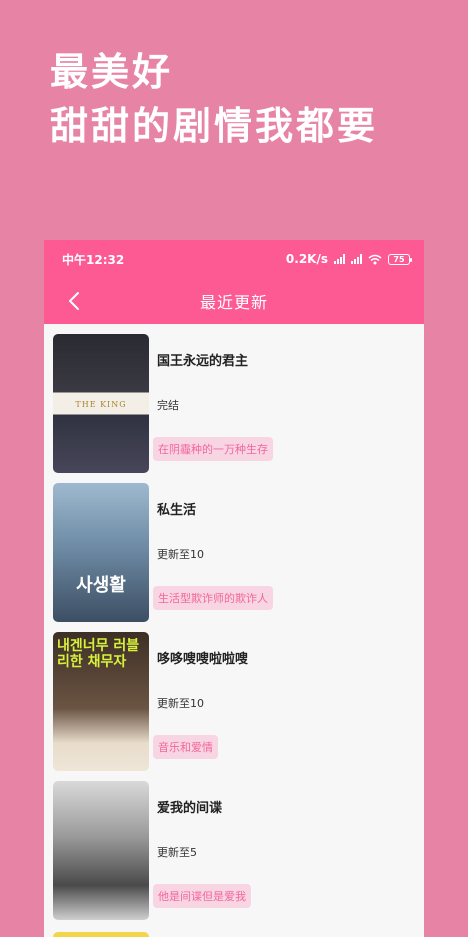  What do you see at coordinates (234, 555) in the screenshot?
I see `list-item: 사생활 私生活 更新至10 生活型欺诈师的欺诈人` at bounding box center [234, 555].